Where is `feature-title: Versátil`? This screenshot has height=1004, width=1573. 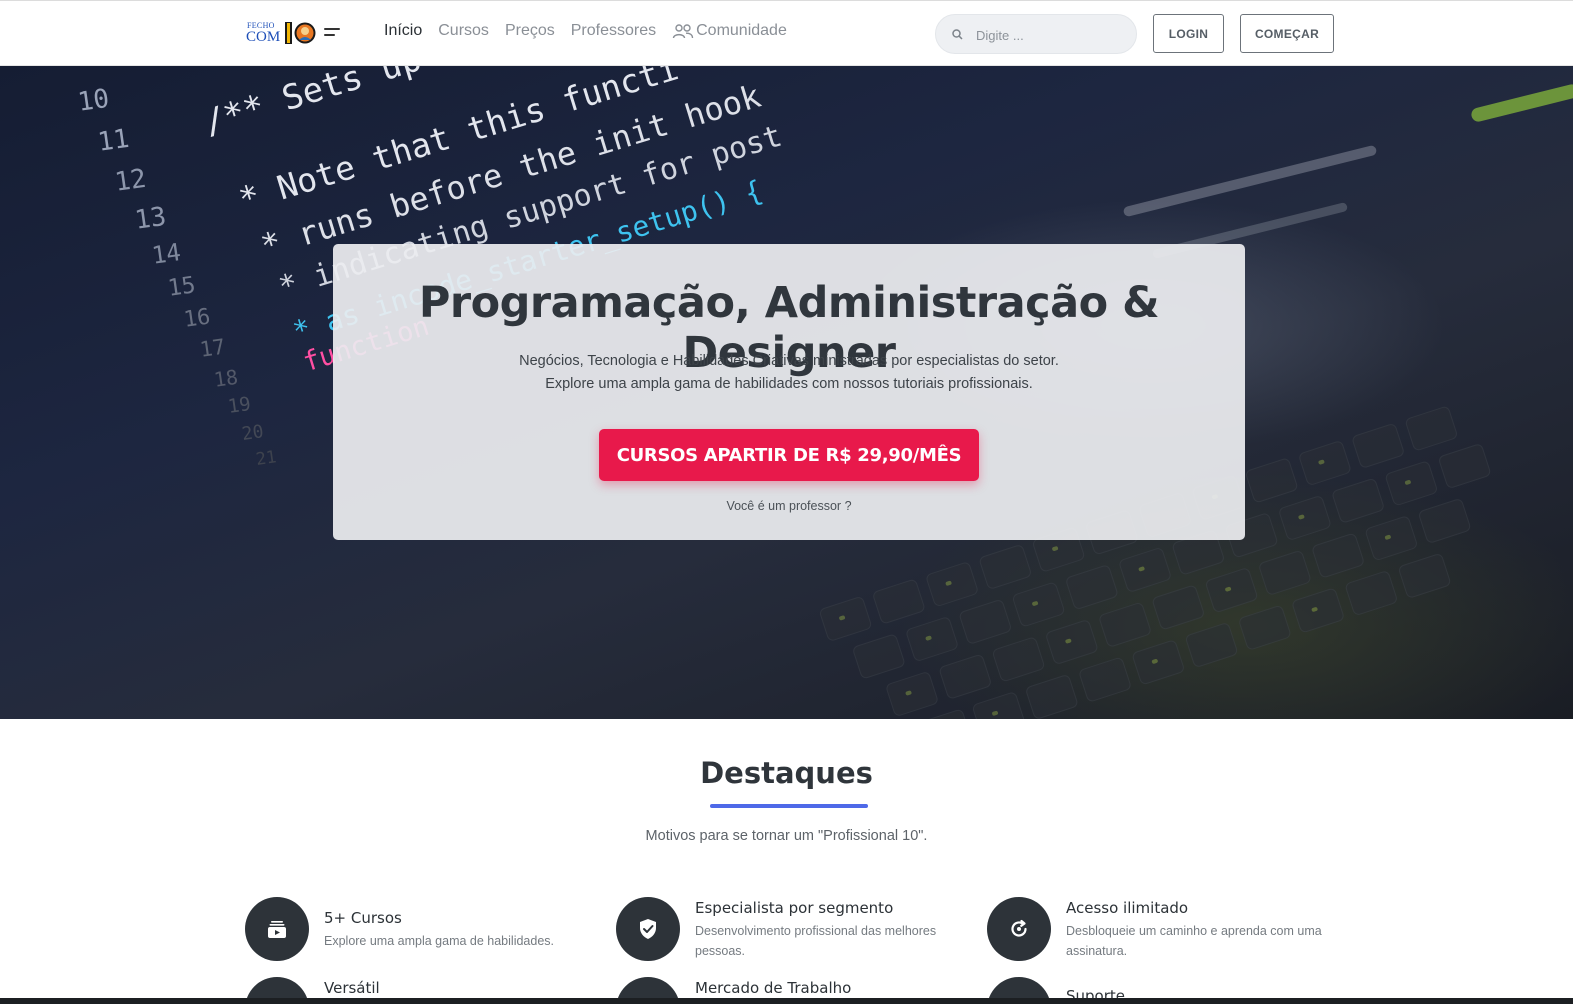
feature-title: Versátil is located at coordinates (352, 988).